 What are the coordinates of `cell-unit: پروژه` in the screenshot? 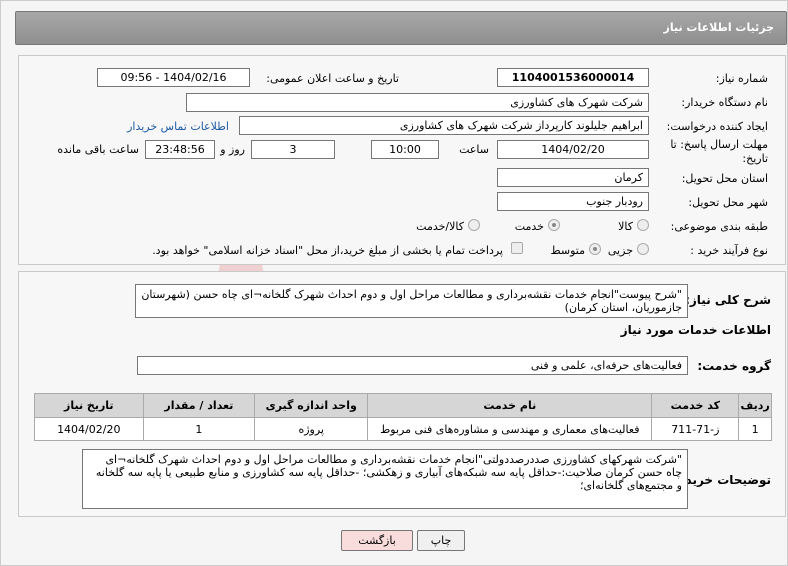 It's located at (311, 429).